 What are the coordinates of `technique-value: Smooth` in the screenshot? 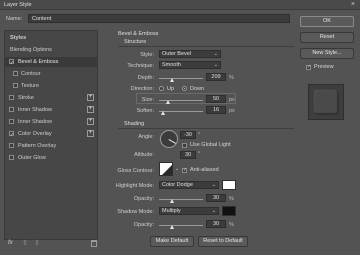 It's located at (171, 65).